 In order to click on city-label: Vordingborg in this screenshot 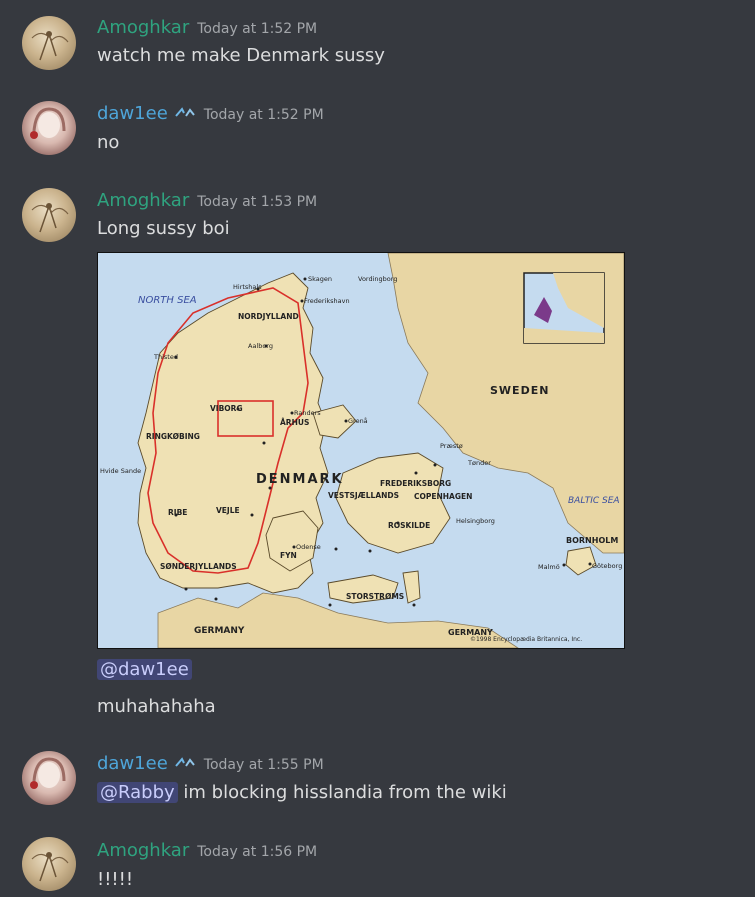, I will do `click(377, 279)`.